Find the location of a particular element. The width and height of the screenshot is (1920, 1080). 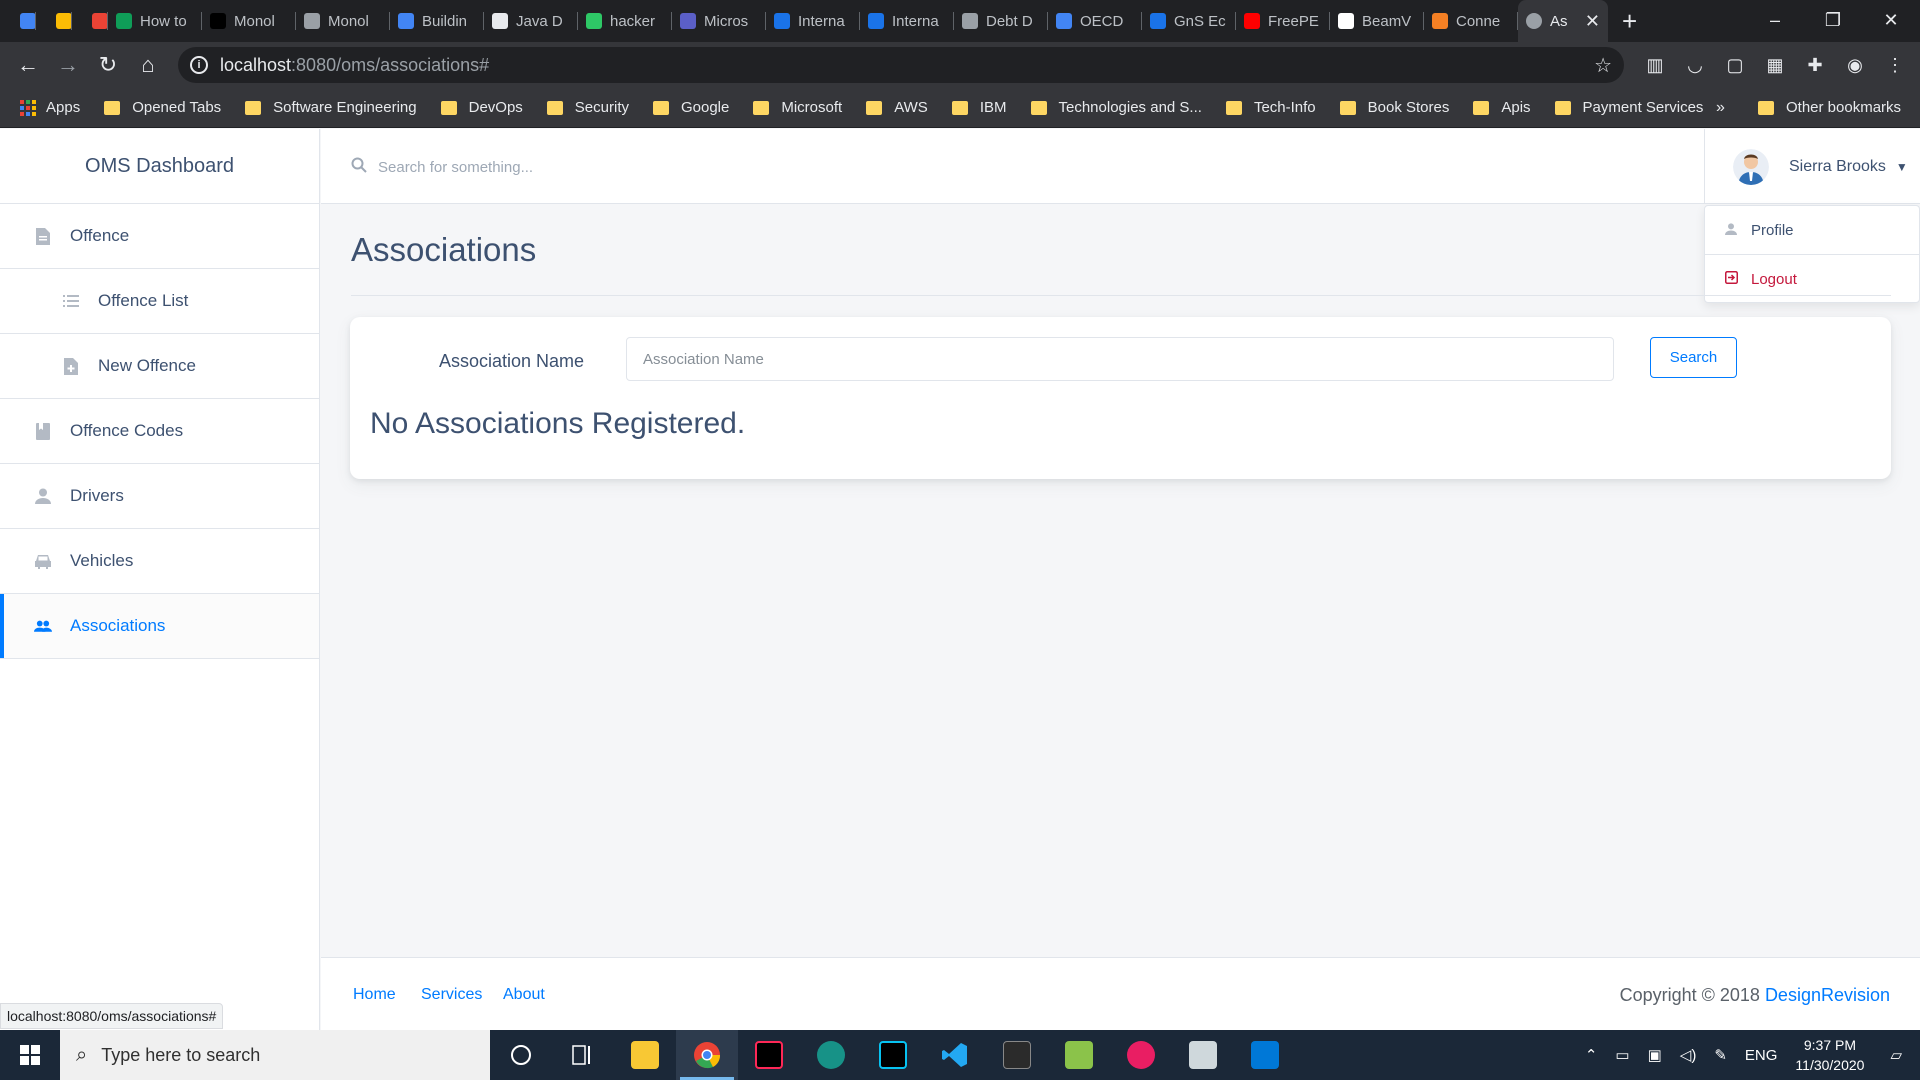

close-window-button: ✕ is located at coordinates (1891, 21).